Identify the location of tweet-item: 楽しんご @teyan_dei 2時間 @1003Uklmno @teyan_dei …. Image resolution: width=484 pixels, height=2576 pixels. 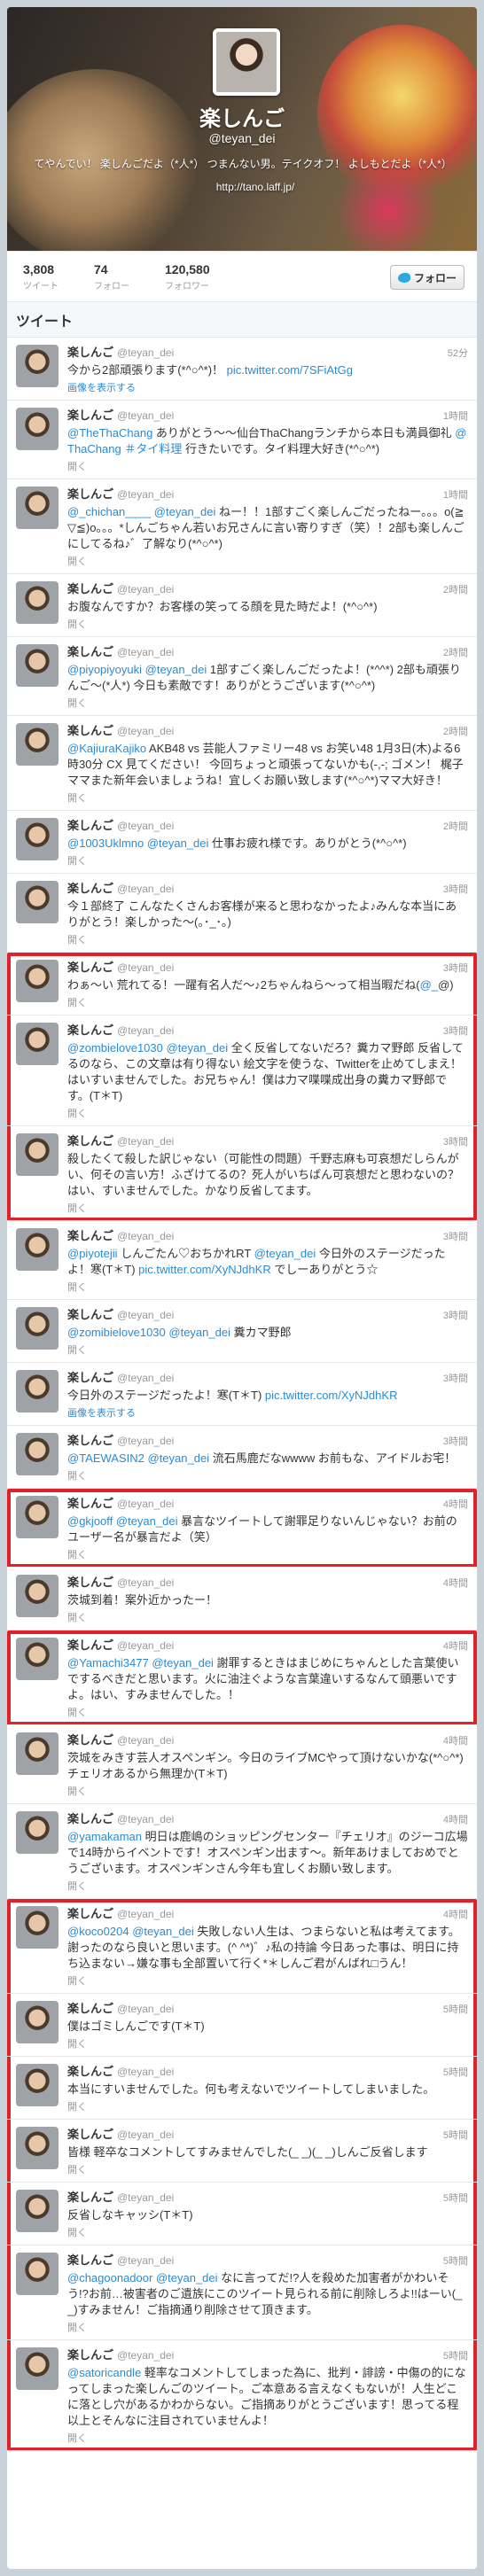
(242, 843).